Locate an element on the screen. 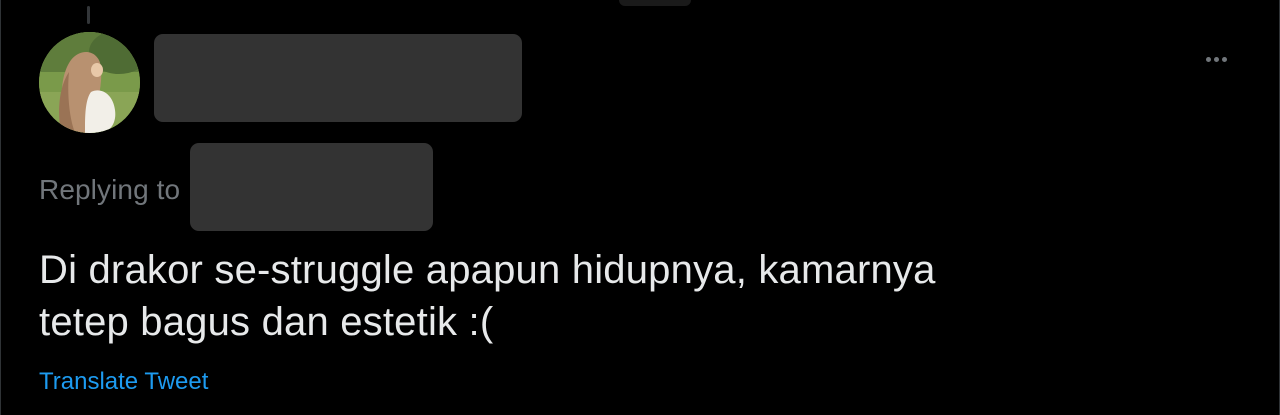 The width and height of the screenshot is (1280, 415). more-options-button is located at coordinates (1216, 59).